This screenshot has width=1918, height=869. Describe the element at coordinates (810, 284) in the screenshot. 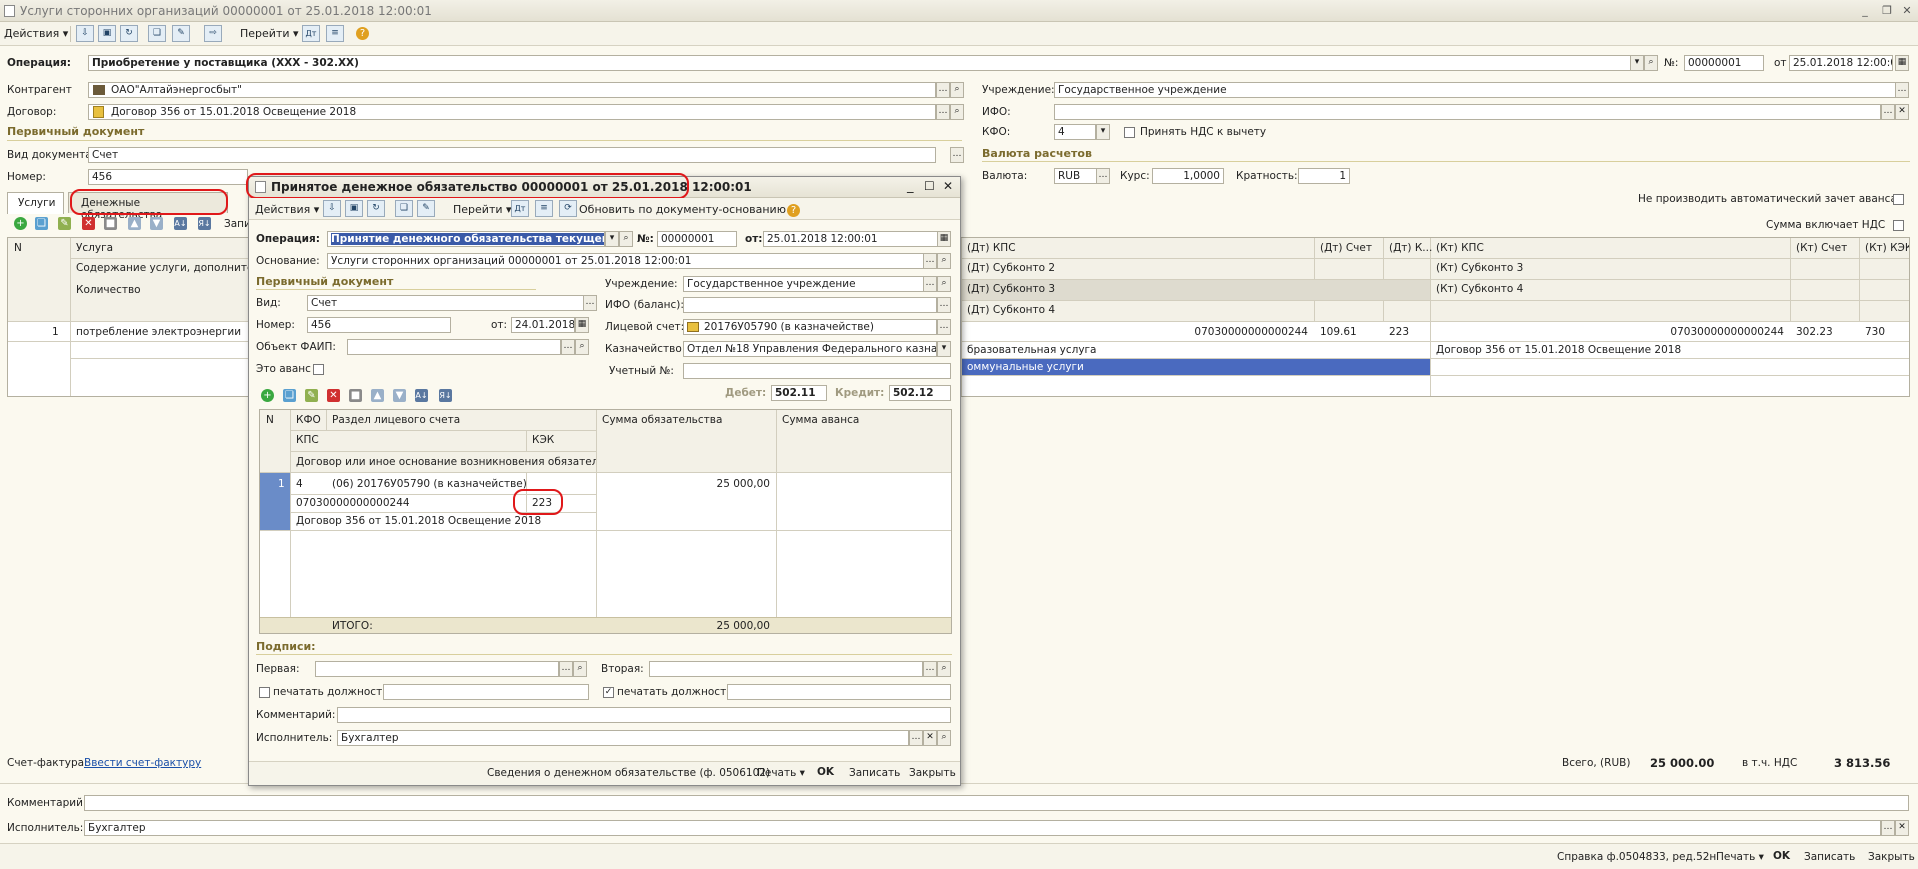

I see `dialog-institution-field: Государственное учреждение` at that location.